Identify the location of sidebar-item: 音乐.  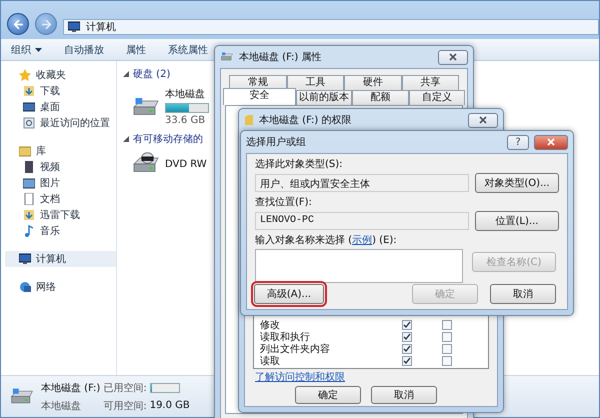
(60, 231).